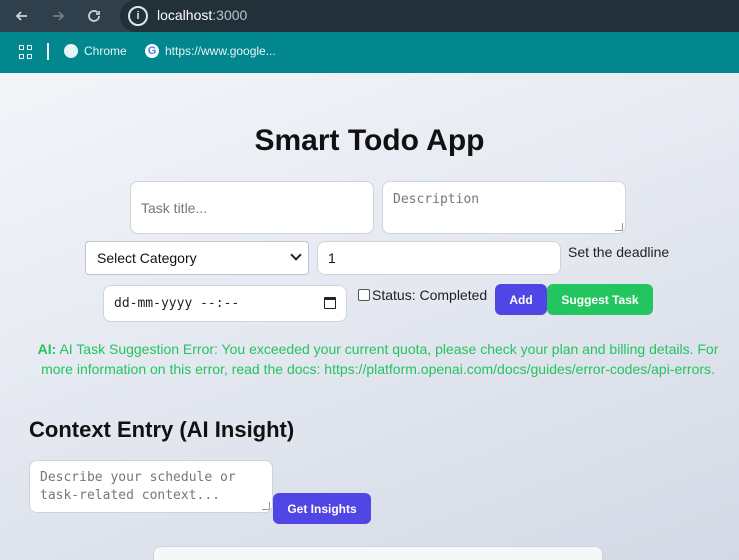  Describe the element at coordinates (600, 299) in the screenshot. I see `suggest-task-button: Suggest Task` at that location.